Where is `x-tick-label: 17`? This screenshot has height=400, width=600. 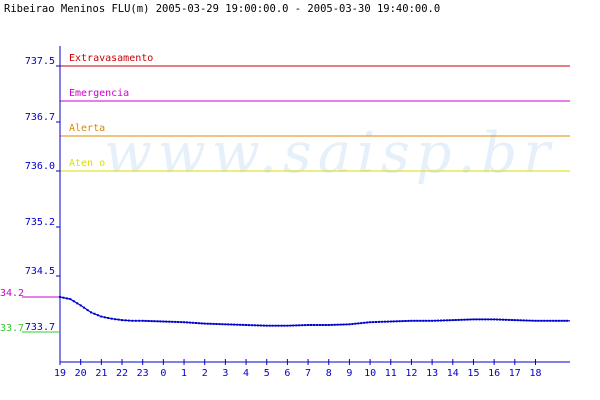 x-tick-label: 17 is located at coordinates (515, 373).